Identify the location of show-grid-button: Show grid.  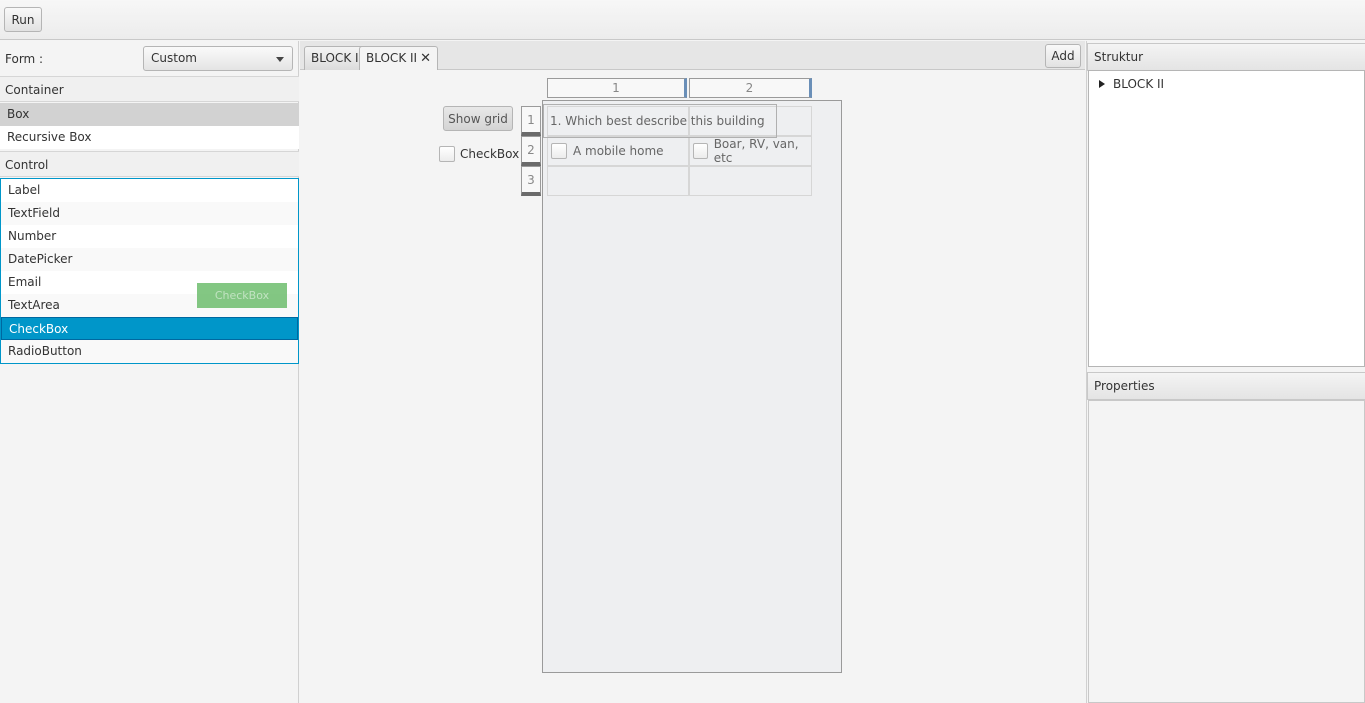
(478, 118).